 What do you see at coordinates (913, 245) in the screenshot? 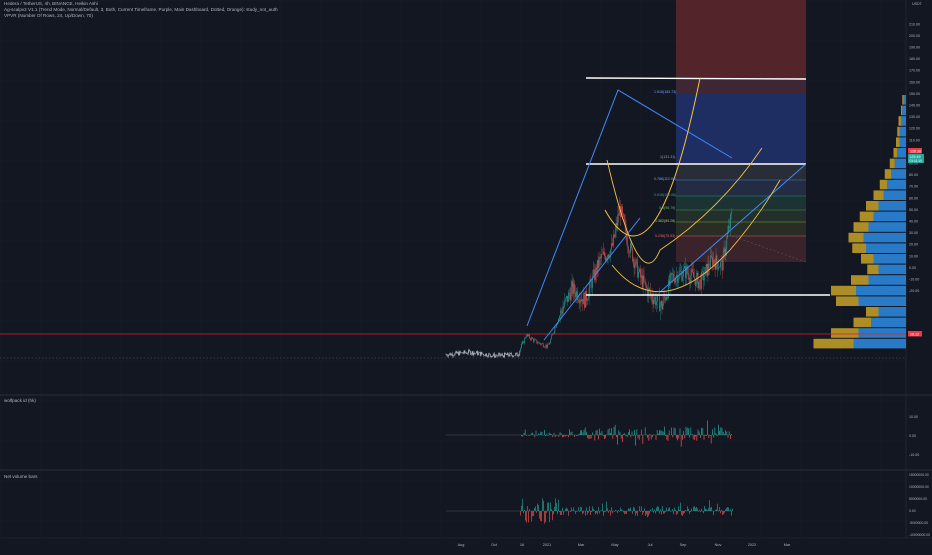
I see `price-axis-tick: 20.00` at bounding box center [913, 245].